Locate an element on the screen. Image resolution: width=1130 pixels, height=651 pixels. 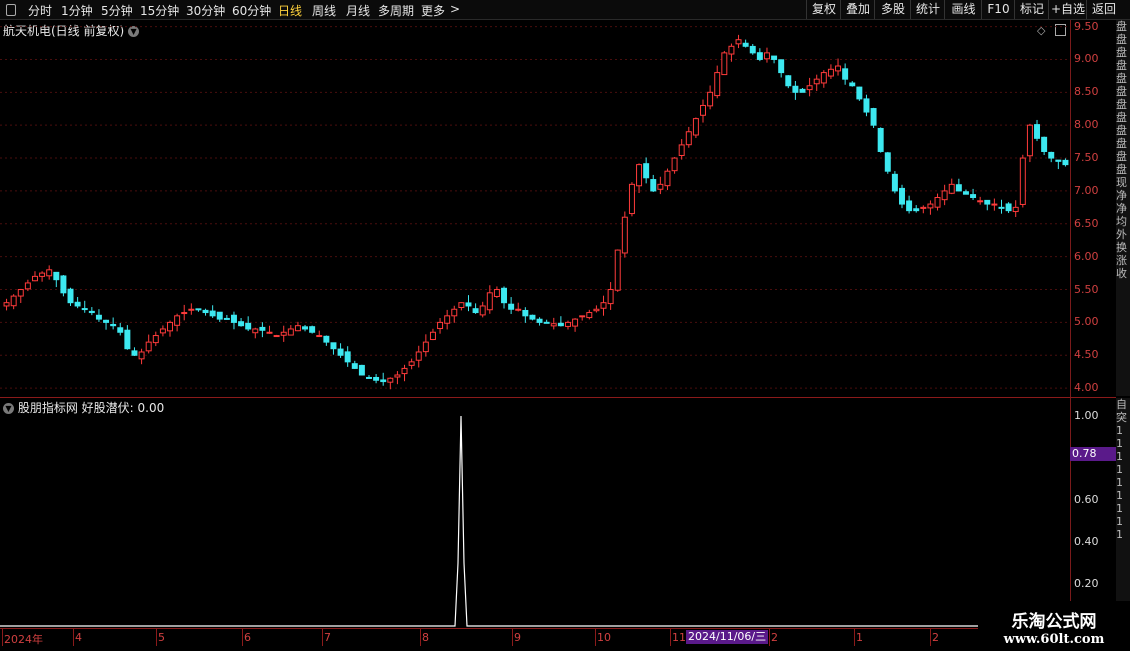
period-tab-5: 60分钟 is located at coordinates (251, 10).